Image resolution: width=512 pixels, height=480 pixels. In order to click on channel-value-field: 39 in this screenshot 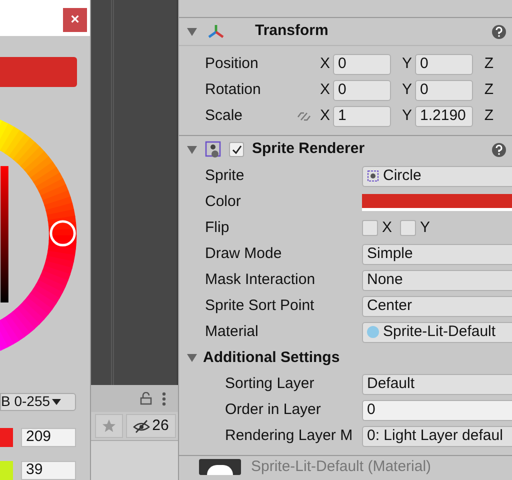, I will do `click(48, 470)`.